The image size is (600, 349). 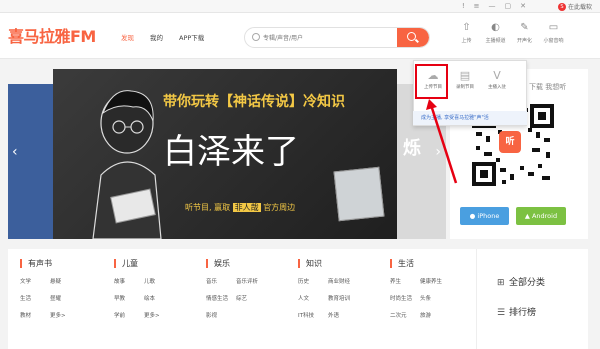 I want to click on main-nav: 发现 我的 APP下载, so click(x=162, y=37).